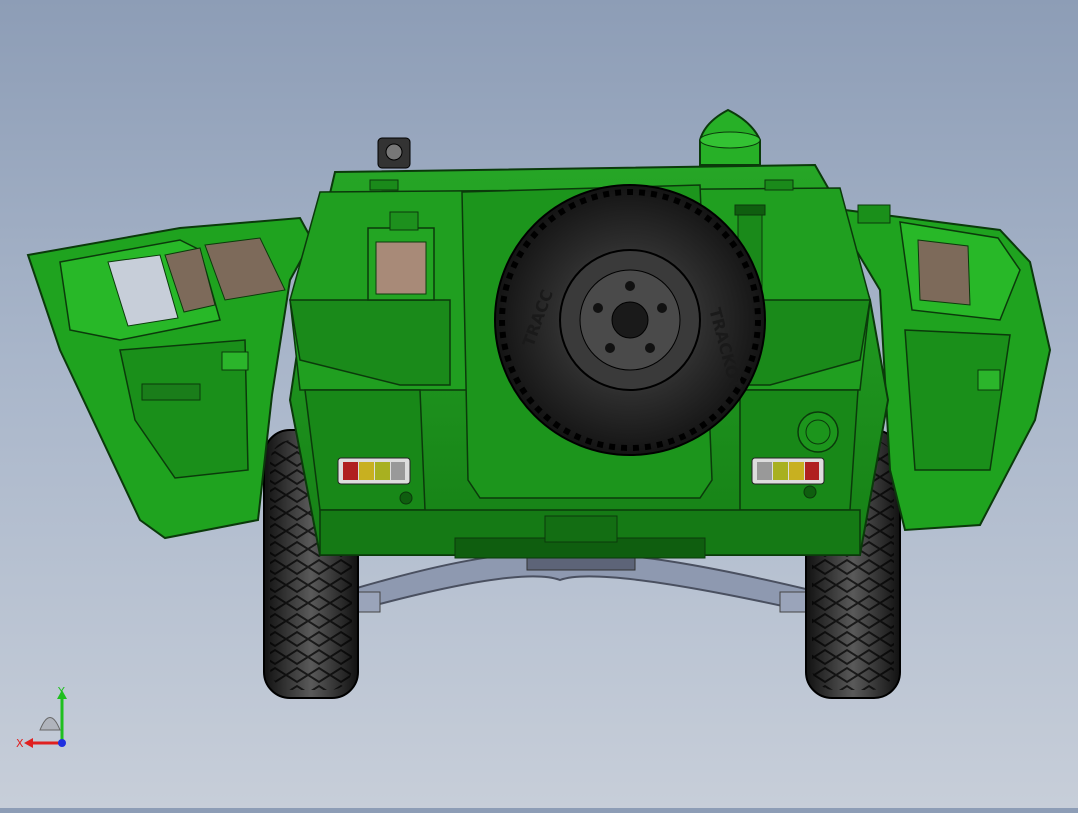 This screenshot has height=813, width=1078. What do you see at coordinates (818, 432) in the screenshot?
I see `fuel-cap` at bounding box center [818, 432].